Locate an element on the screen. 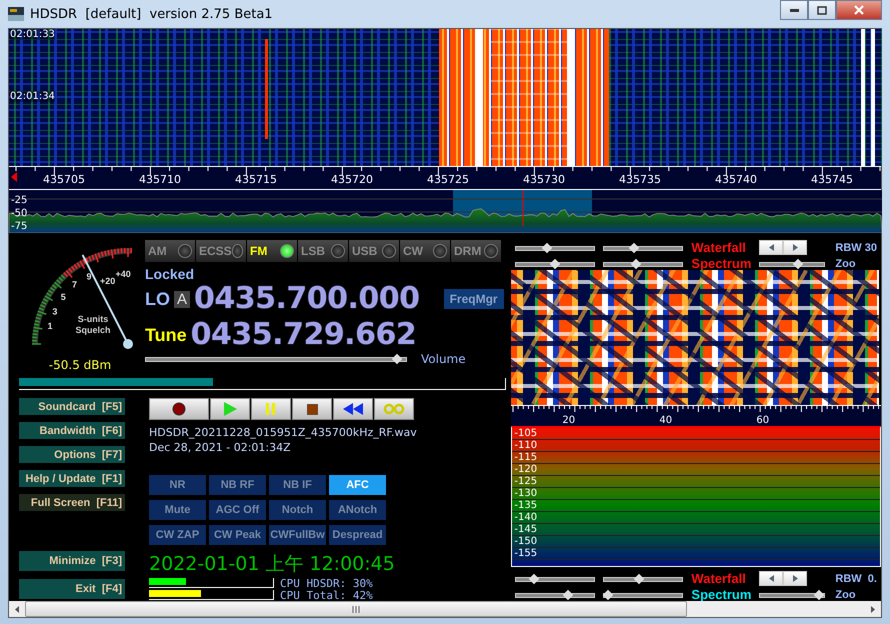 This screenshot has height=624, width=890. frequency-label: 435735 is located at coordinates (640, 180).